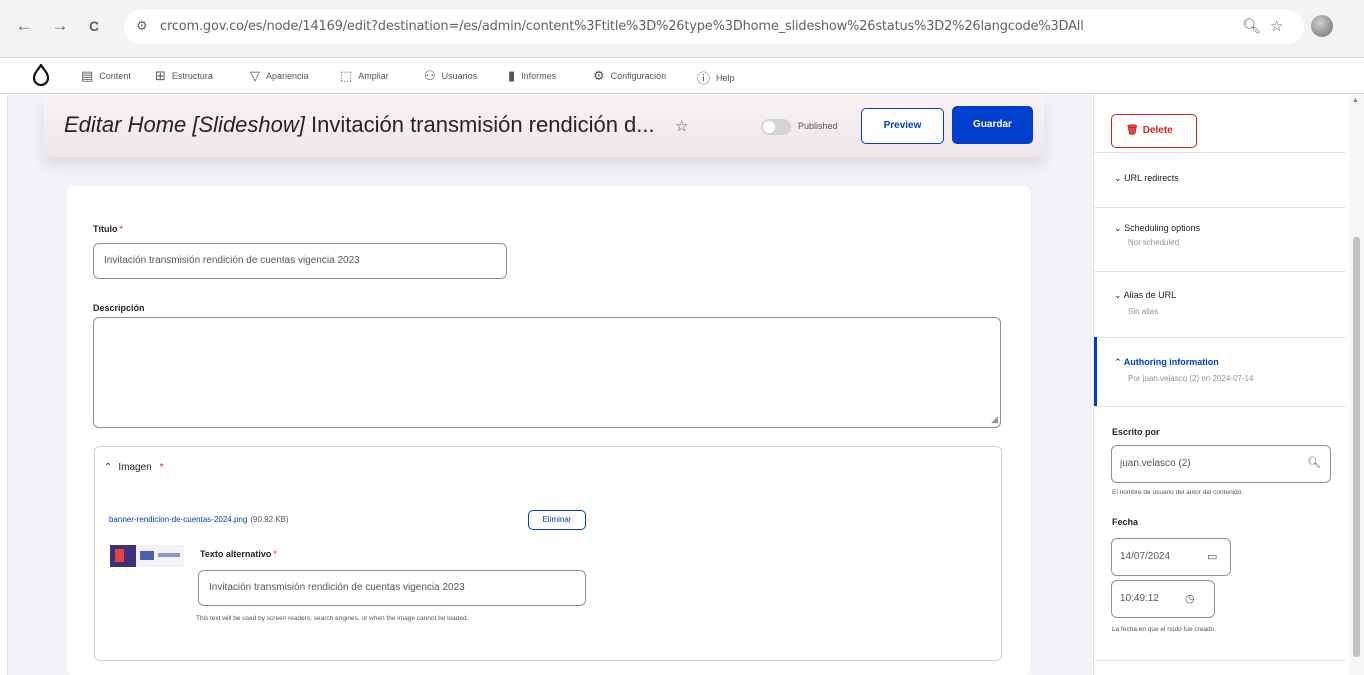 This screenshot has width=1364, height=675. I want to click on calendar-icon: ▭, so click(1212, 556).